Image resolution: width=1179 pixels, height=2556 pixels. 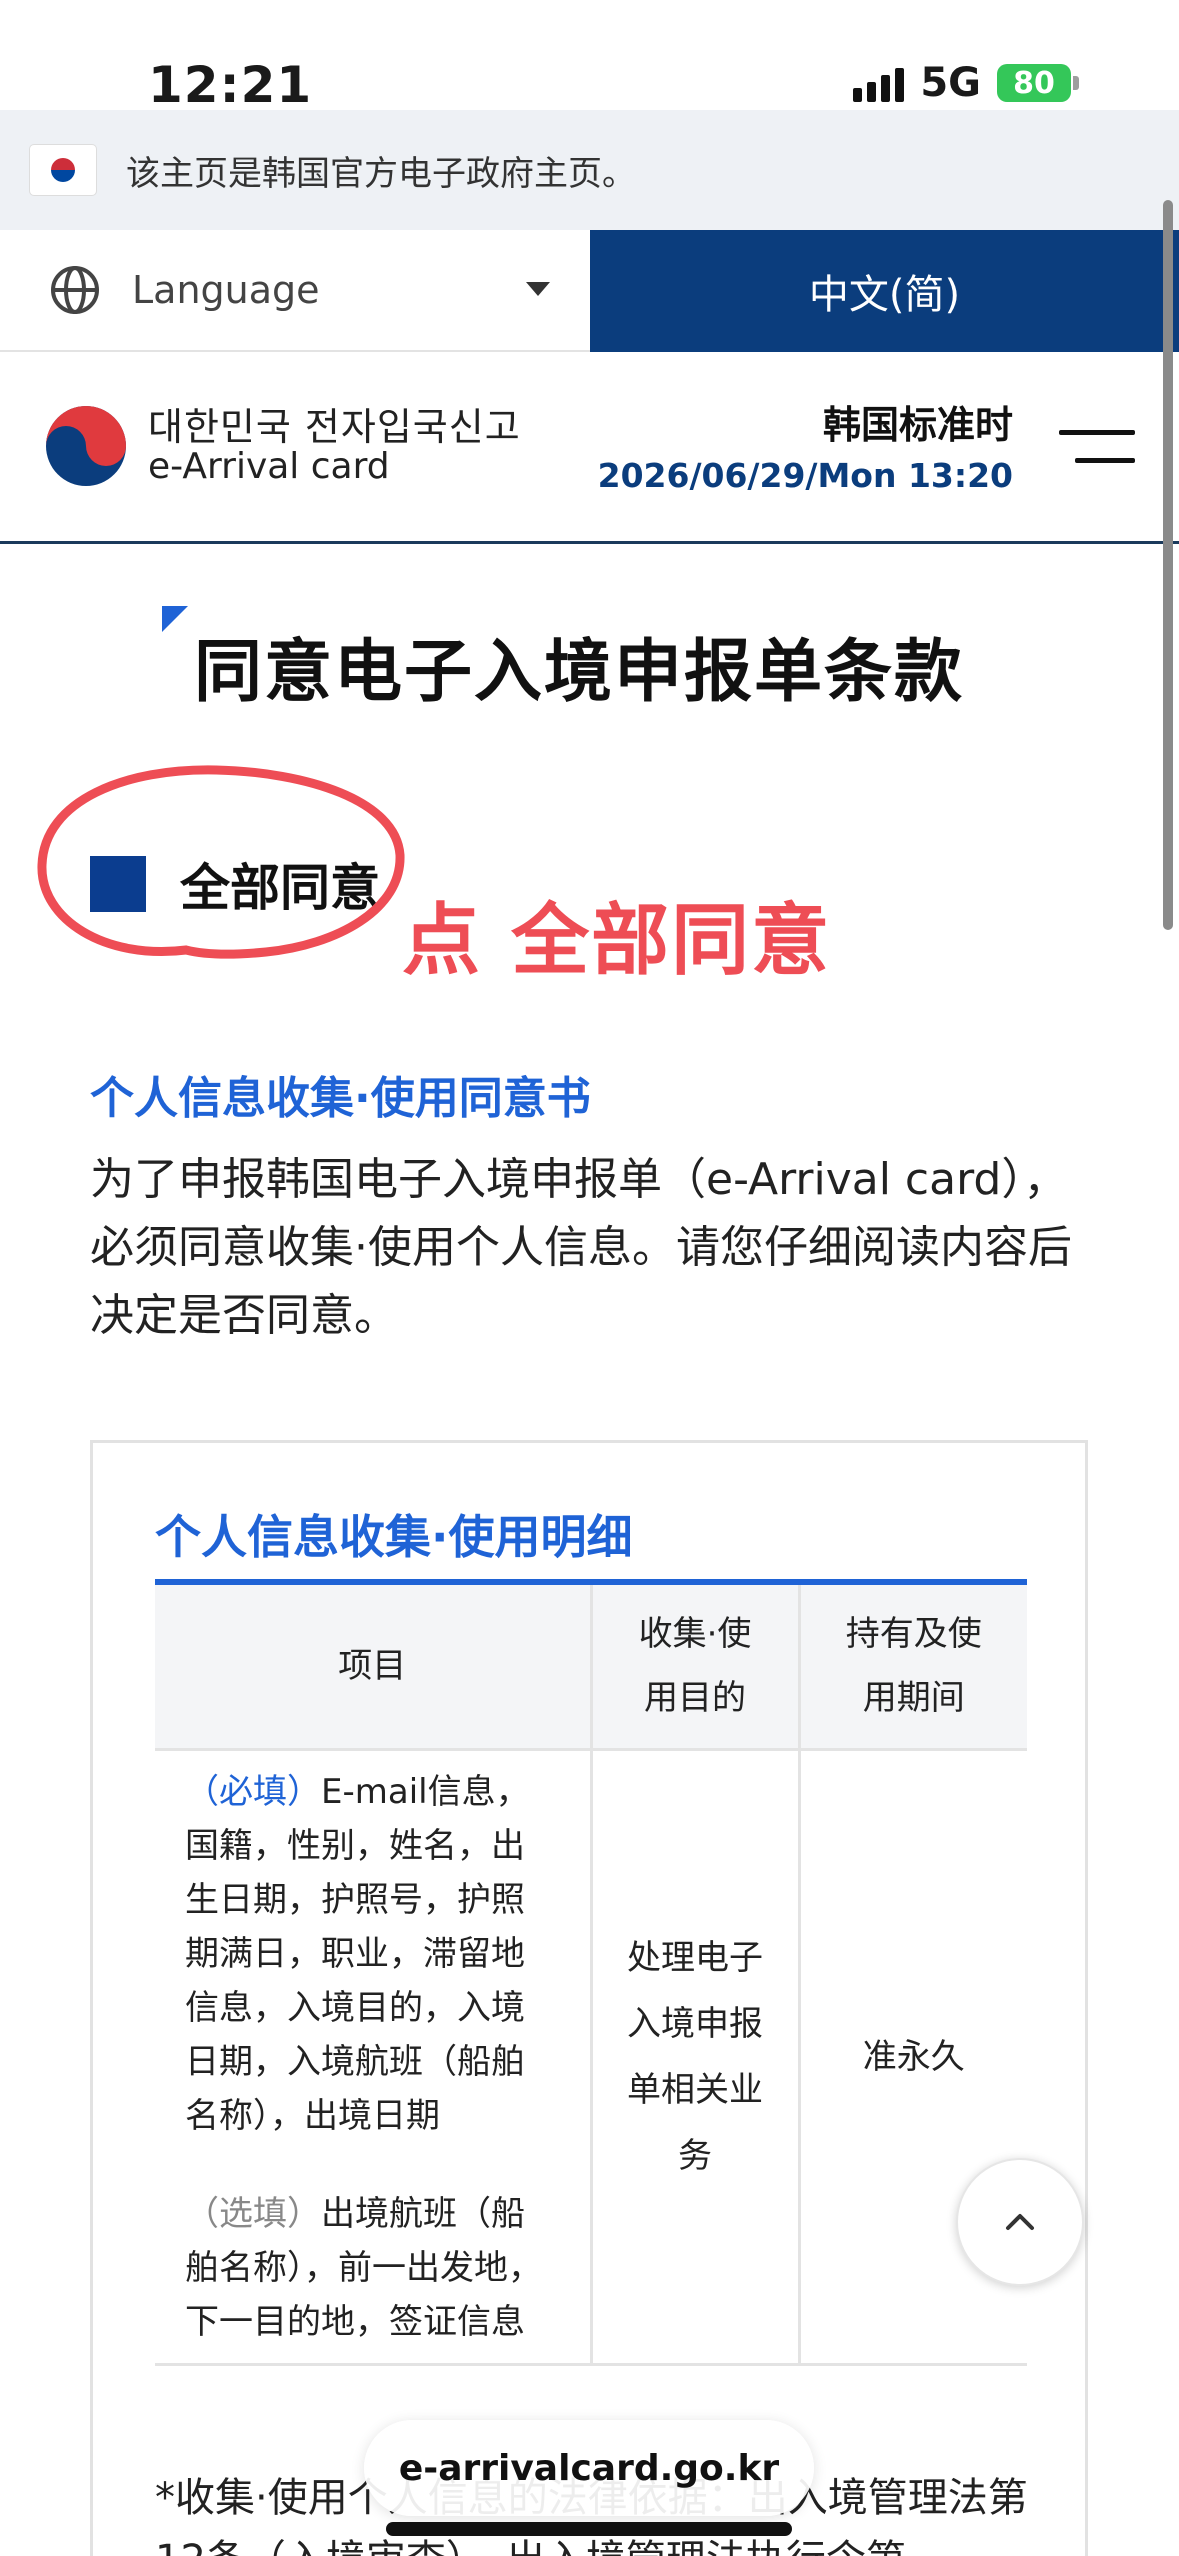 What do you see at coordinates (269, 466) in the screenshot?
I see `logo-title-english: e-Arrival card` at bounding box center [269, 466].